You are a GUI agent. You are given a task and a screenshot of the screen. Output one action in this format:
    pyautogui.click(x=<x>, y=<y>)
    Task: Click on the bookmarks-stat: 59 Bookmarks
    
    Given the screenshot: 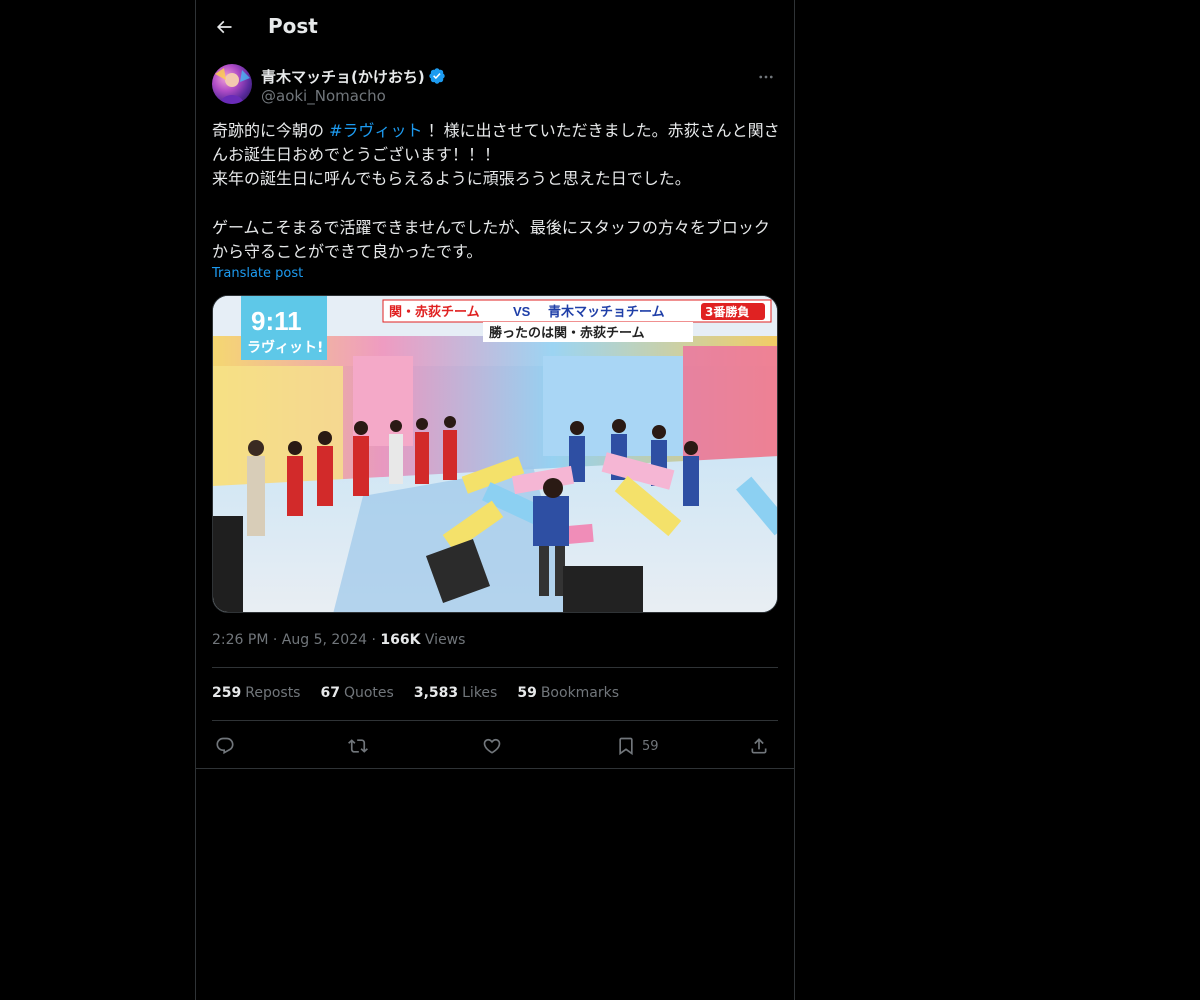 What is the action you would take?
    pyautogui.click(x=568, y=693)
    